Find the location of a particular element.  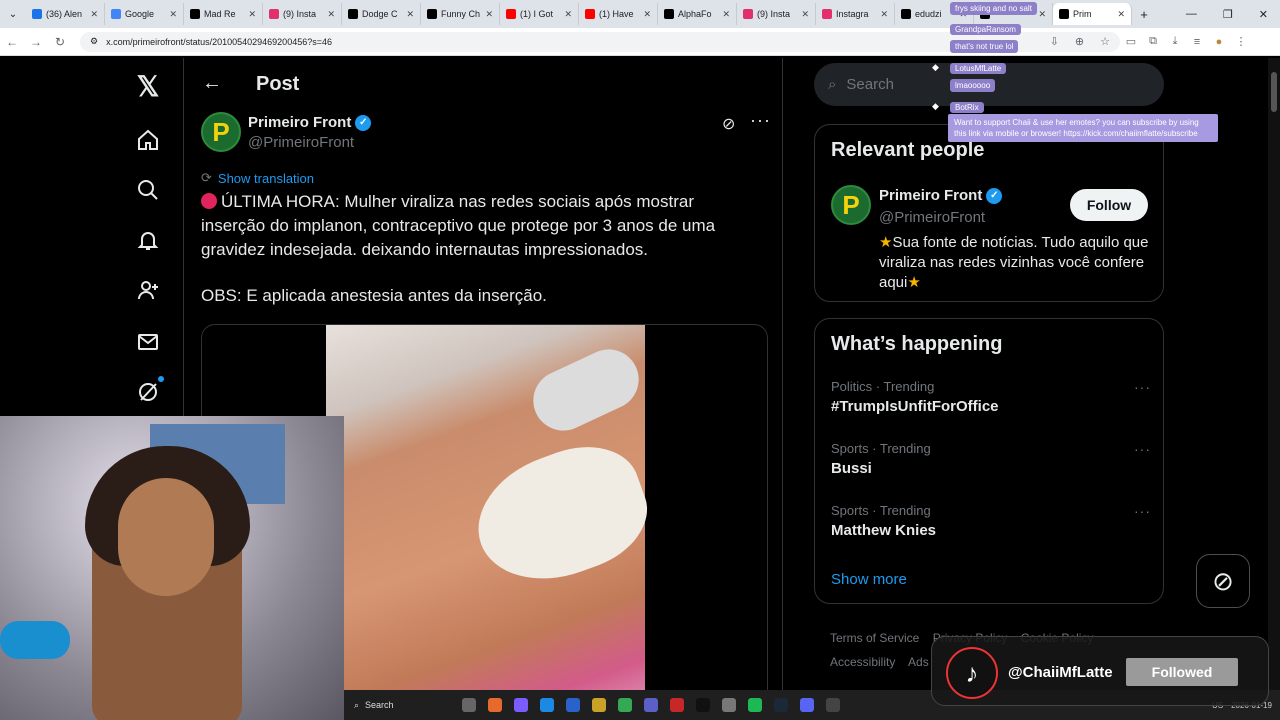

close-window-icon: ✕ is located at coordinates (1263, 14).